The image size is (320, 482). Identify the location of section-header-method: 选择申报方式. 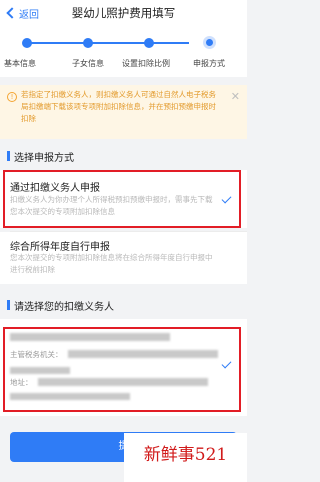
(123, 156).